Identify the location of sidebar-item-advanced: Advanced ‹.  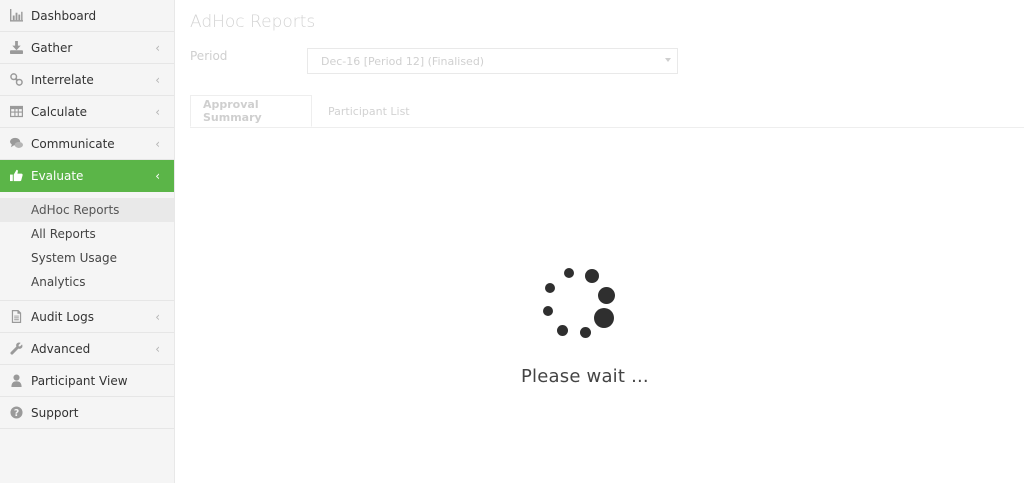
(87, 349).